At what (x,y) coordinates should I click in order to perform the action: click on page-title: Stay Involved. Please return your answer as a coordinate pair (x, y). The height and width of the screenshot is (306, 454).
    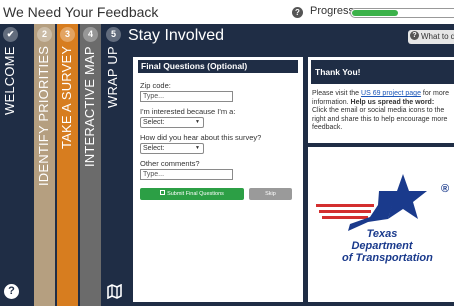
    Looking at the image, I should click on (176, 35).